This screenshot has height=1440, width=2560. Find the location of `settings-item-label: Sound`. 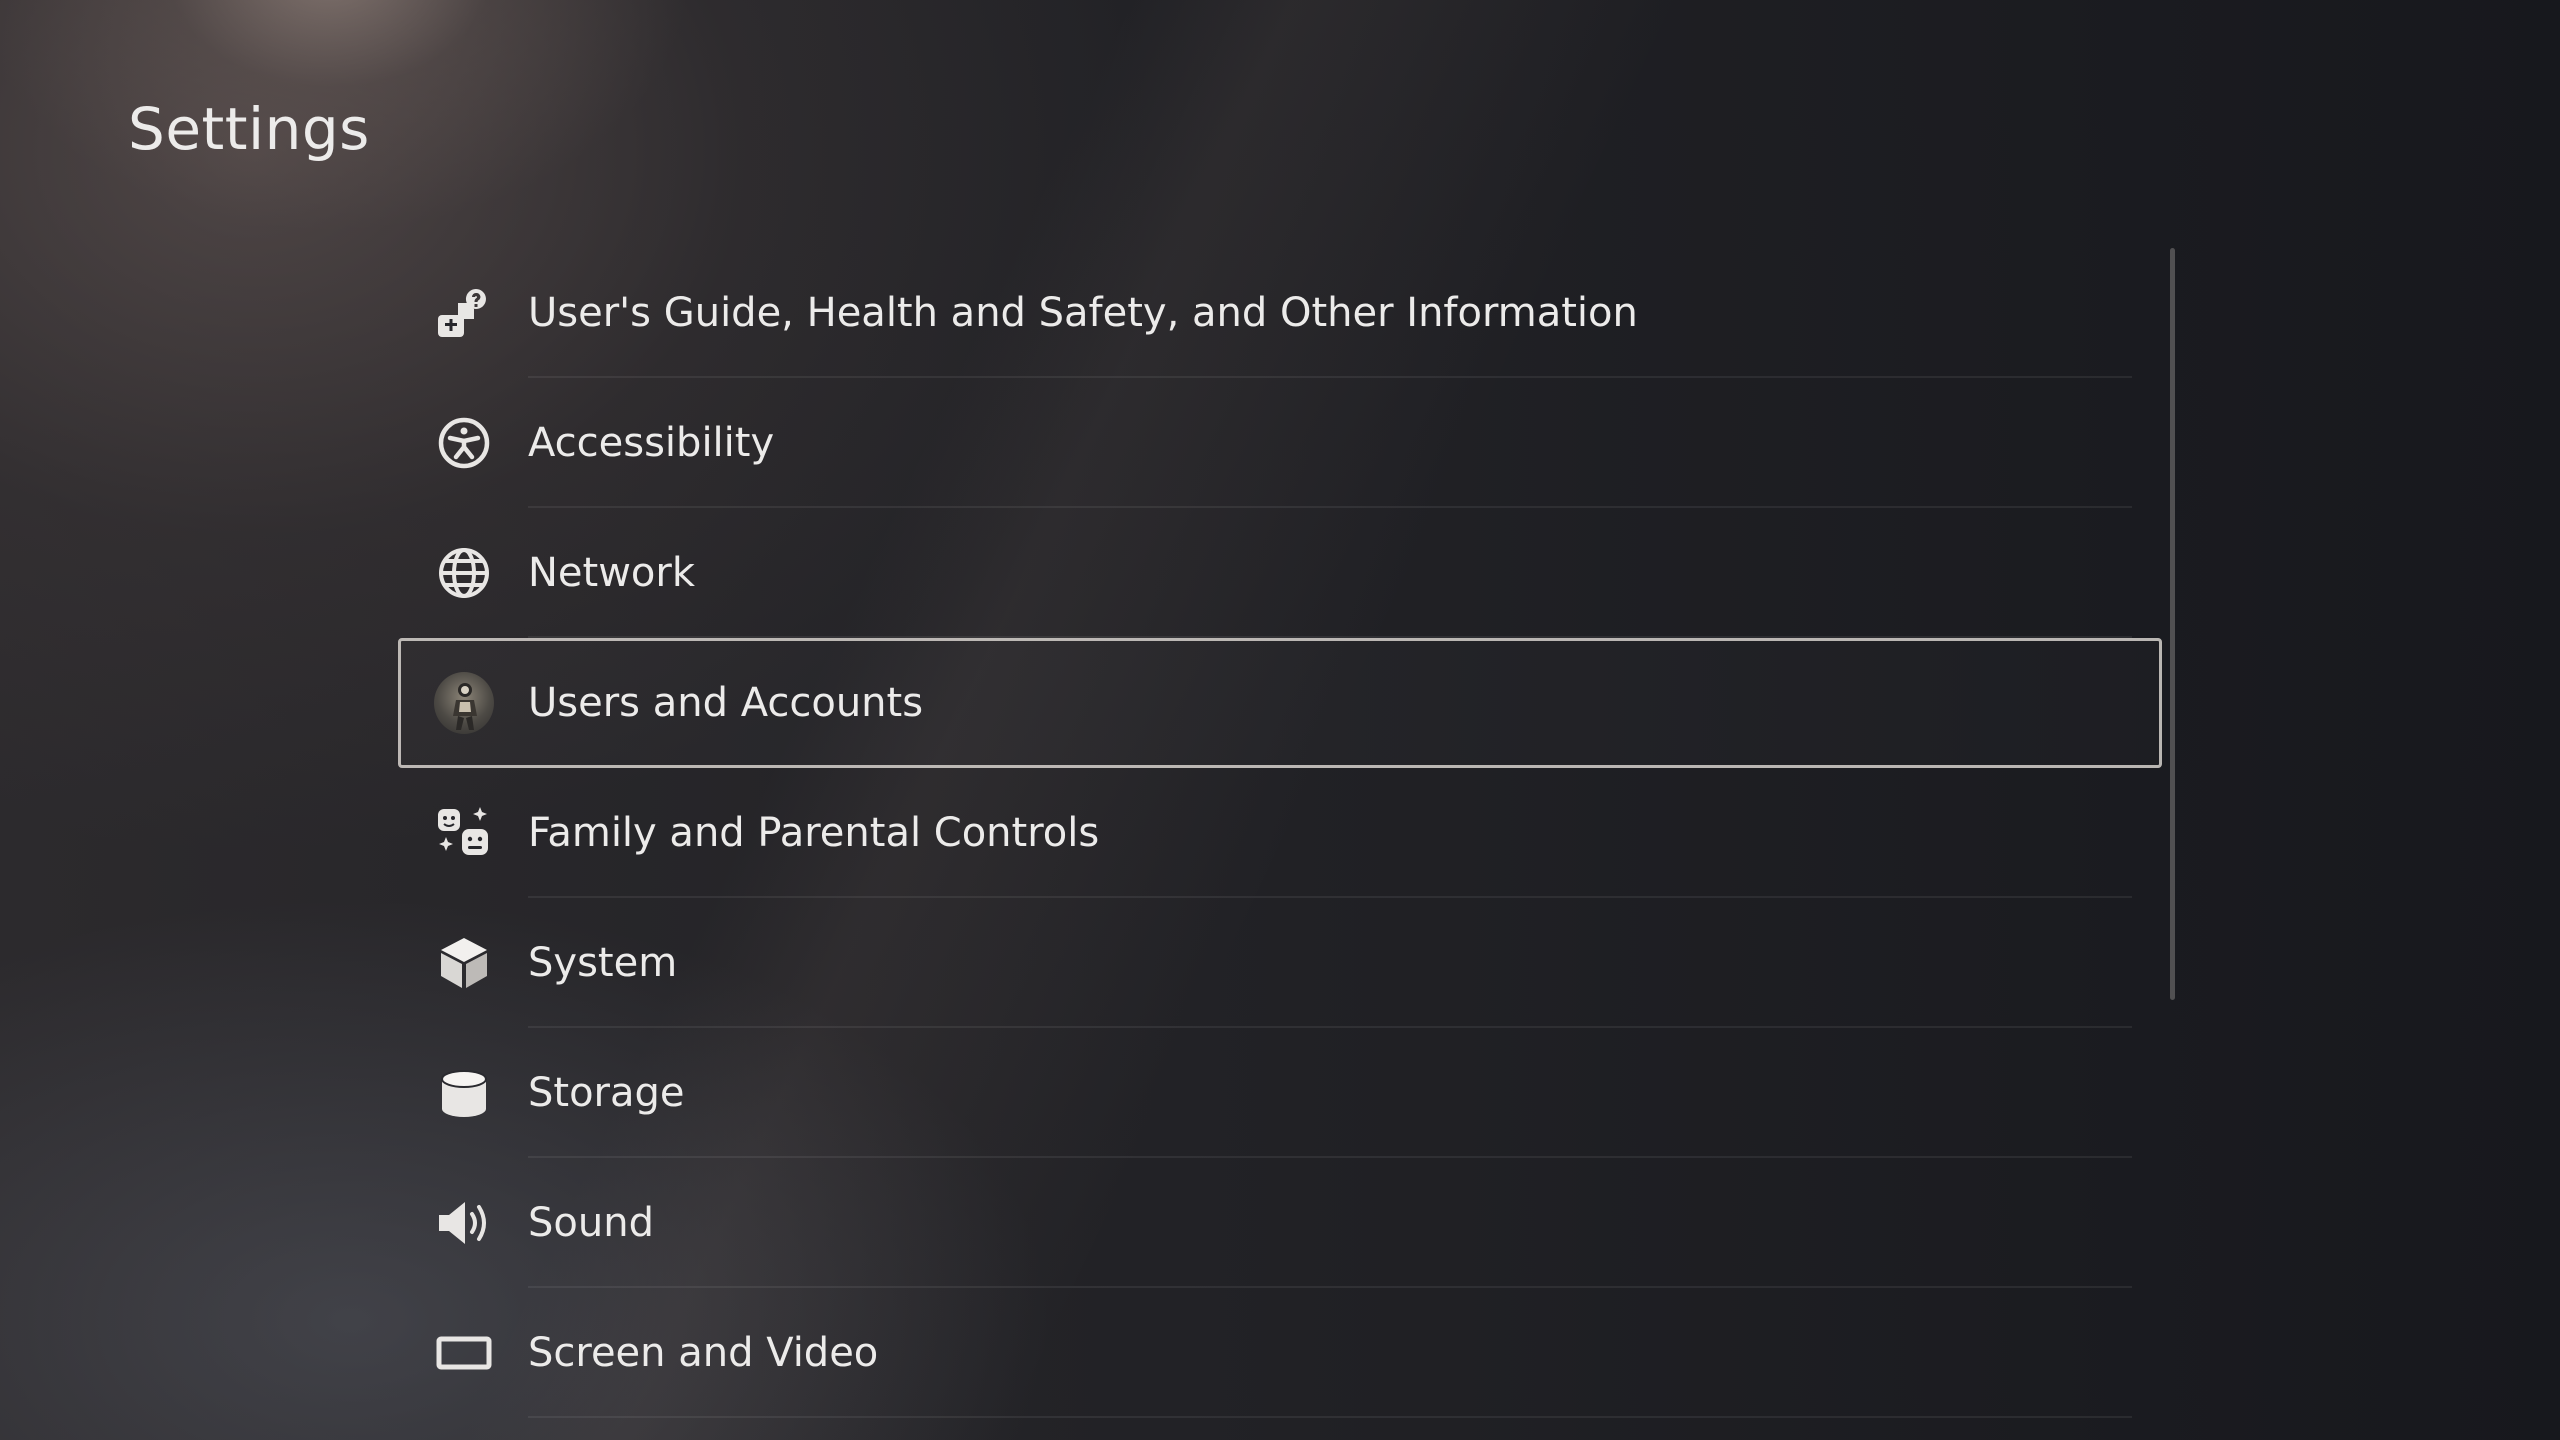

settings-item-label: Sound is located at coordinates (591, 1223).